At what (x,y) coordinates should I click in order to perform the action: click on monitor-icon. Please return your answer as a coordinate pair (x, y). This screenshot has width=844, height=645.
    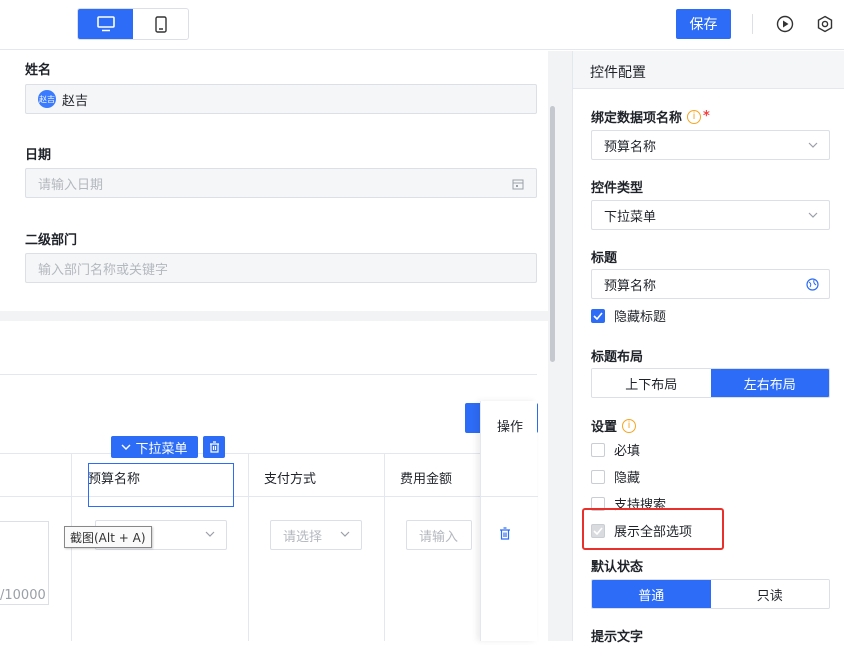
    Looking at the image, I should click on (105, 24).